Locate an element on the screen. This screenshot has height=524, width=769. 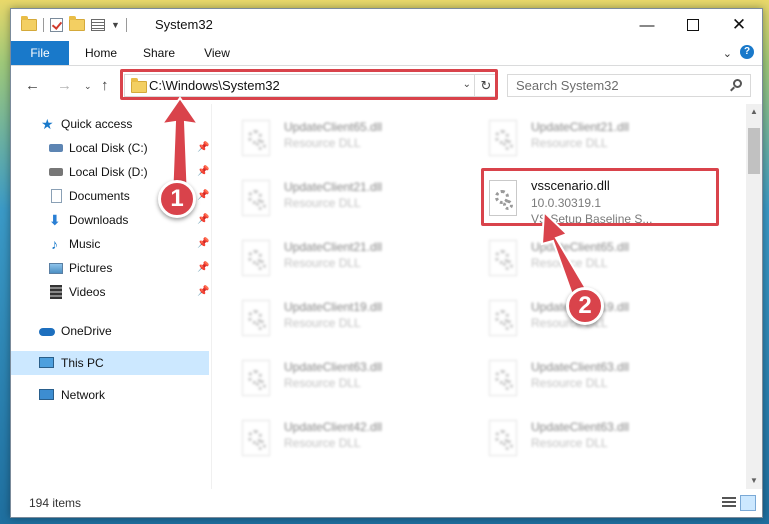
properties-check-icon is located at coordinates (56, 25).